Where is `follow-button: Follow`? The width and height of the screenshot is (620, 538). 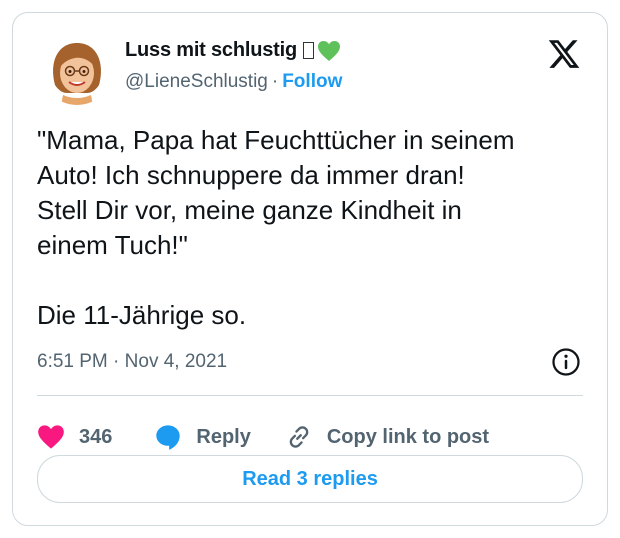
follow-button: Follow is located at coordinates (312, 81).